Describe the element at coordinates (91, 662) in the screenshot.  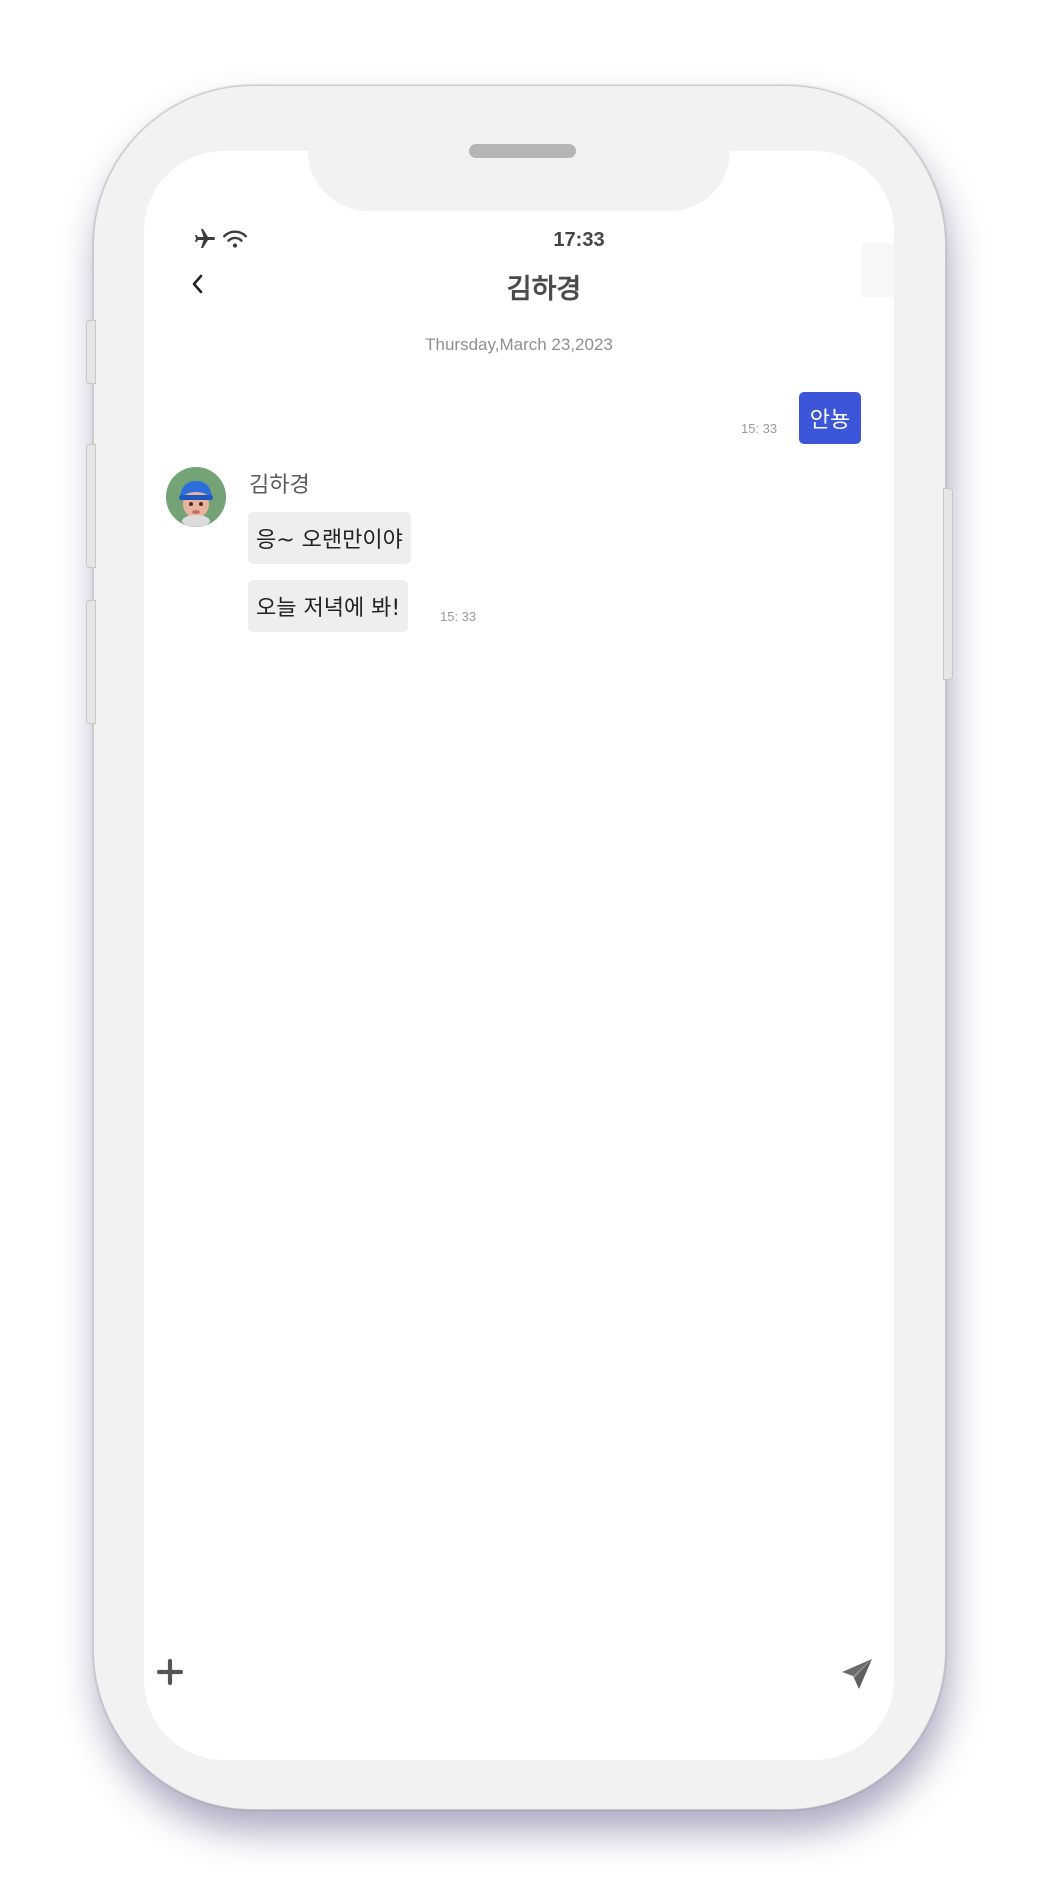
I see `volume-down-button` at that location.